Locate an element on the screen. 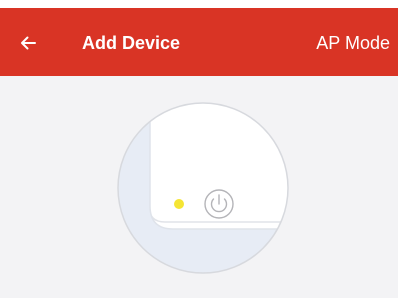  ap-mode-button: AP Mode is located at coordinates (353, 43).